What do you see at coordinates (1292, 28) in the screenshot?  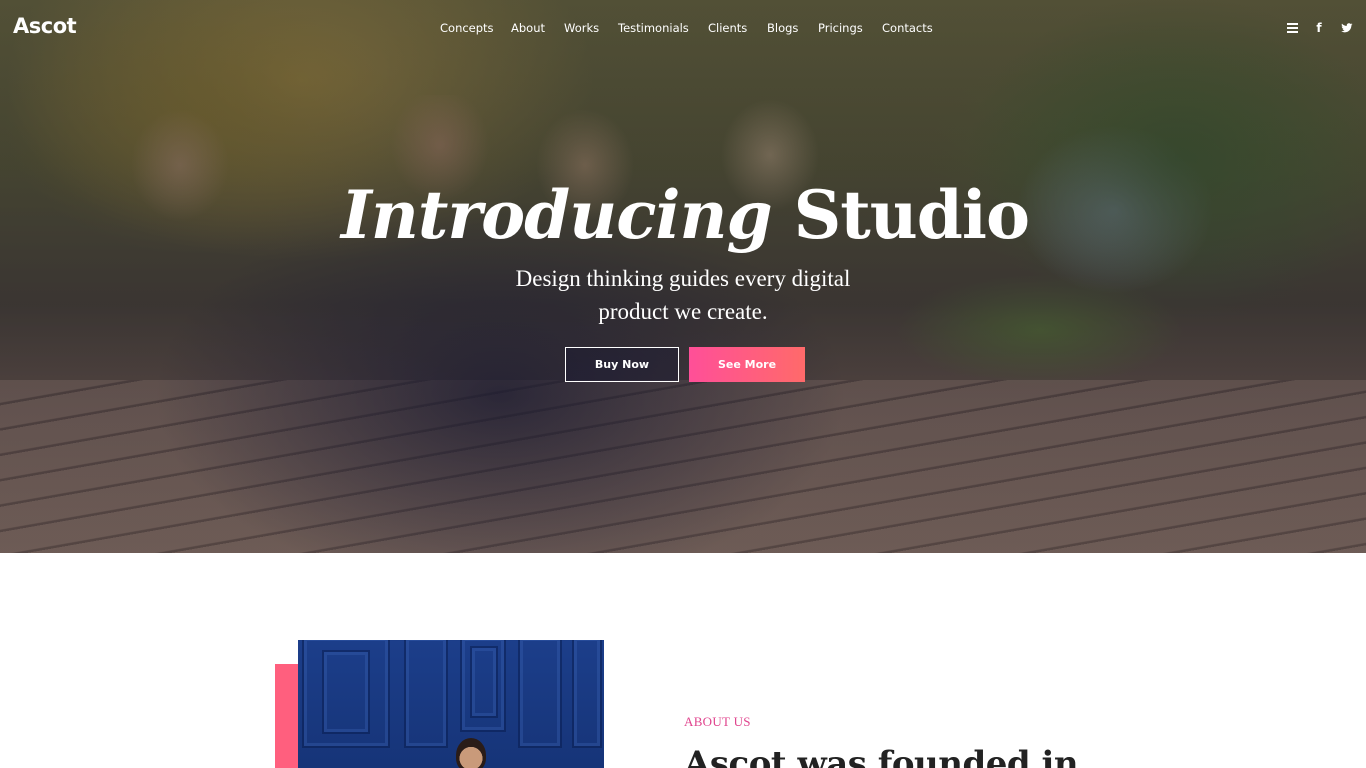 I see `menu-icon` at bounding box center [1292, 28].